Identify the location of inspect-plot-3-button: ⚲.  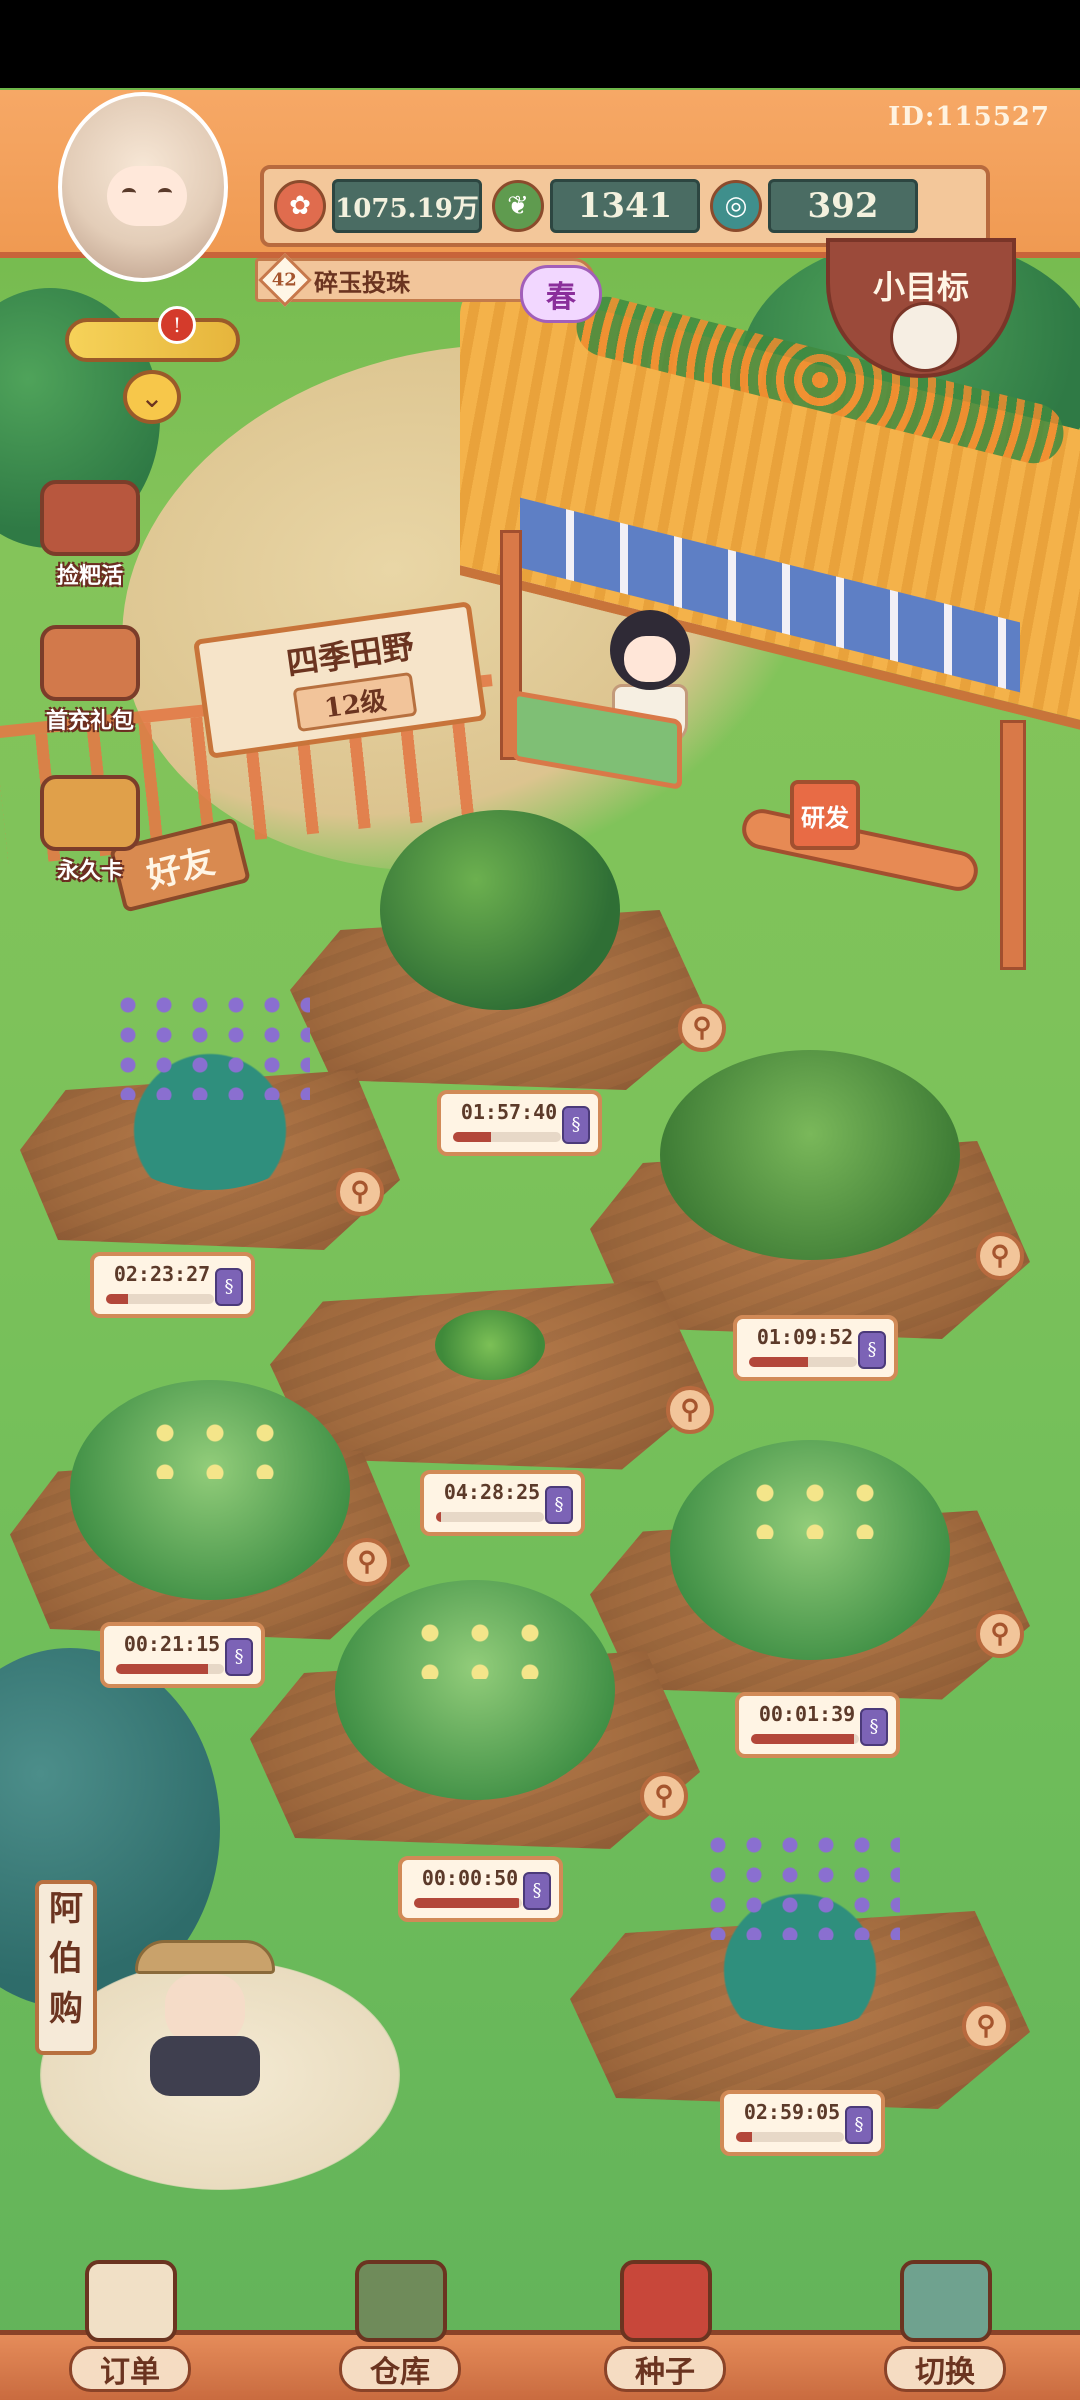
(1000, 1256).